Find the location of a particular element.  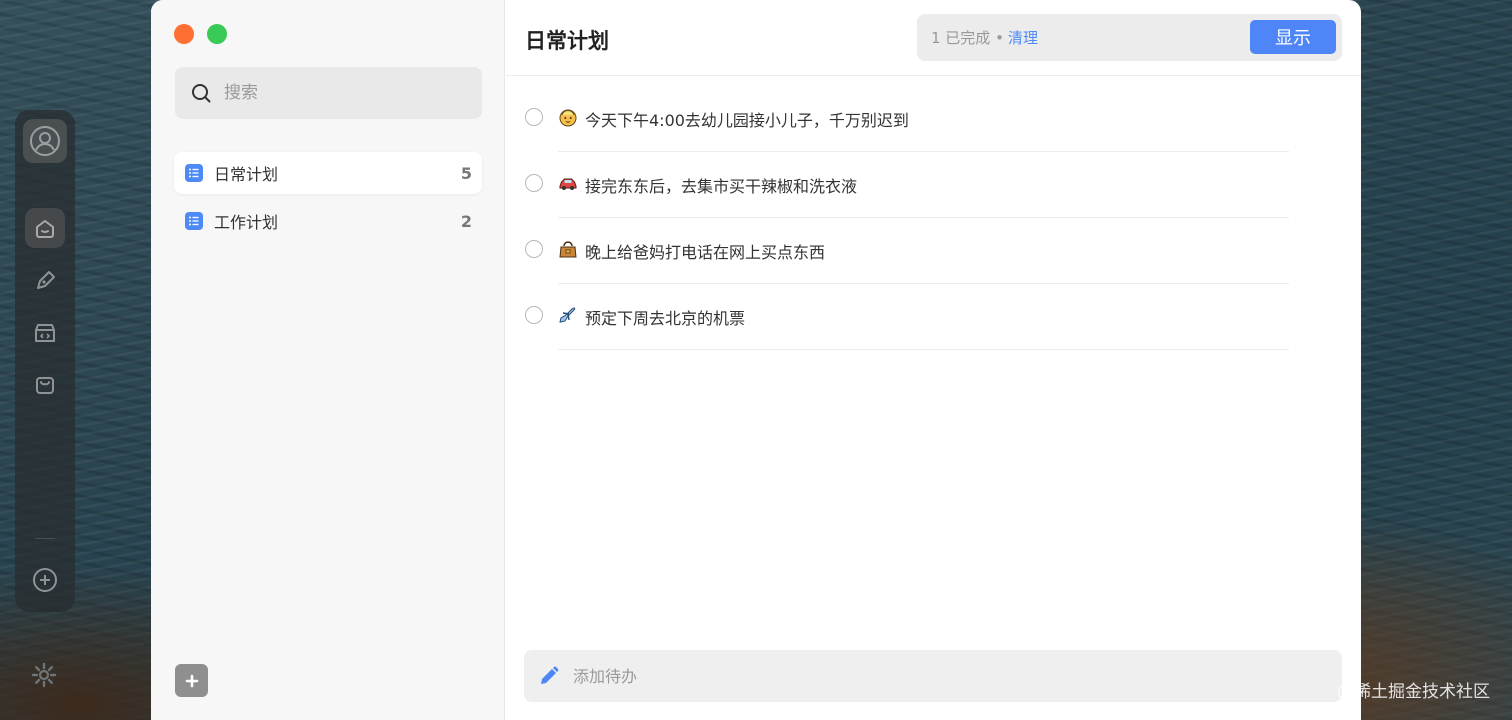

page-title: 日常计划 is located at coordinates (567, 41).